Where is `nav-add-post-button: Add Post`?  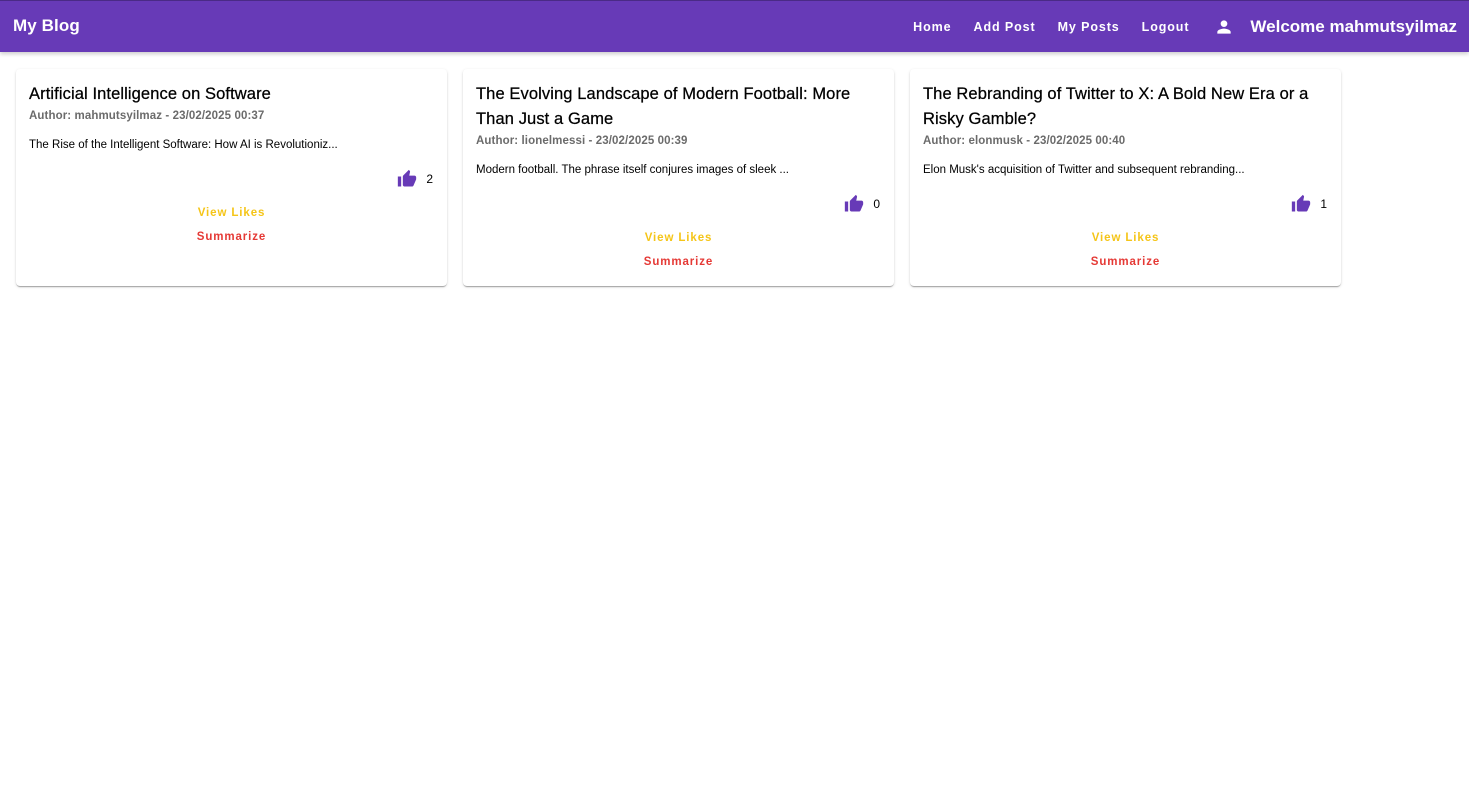
nav-add-post-button: Add Post is located at coordinates (1005, 27).